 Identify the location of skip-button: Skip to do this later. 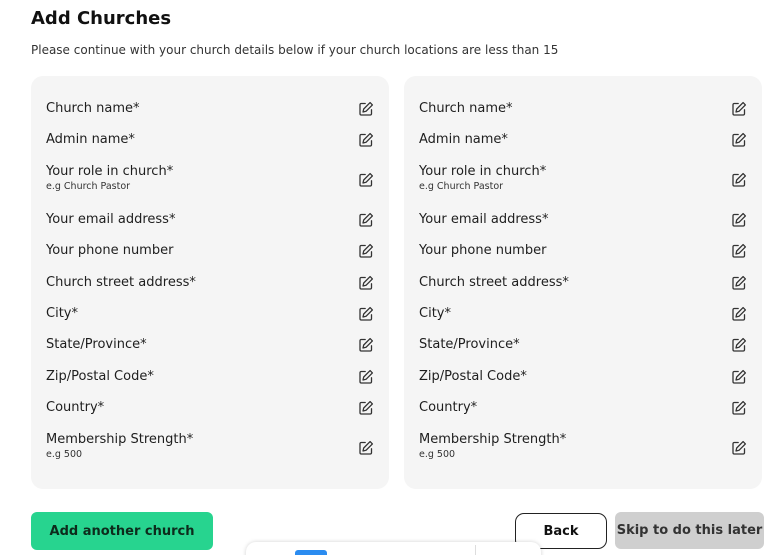
(689, 530).